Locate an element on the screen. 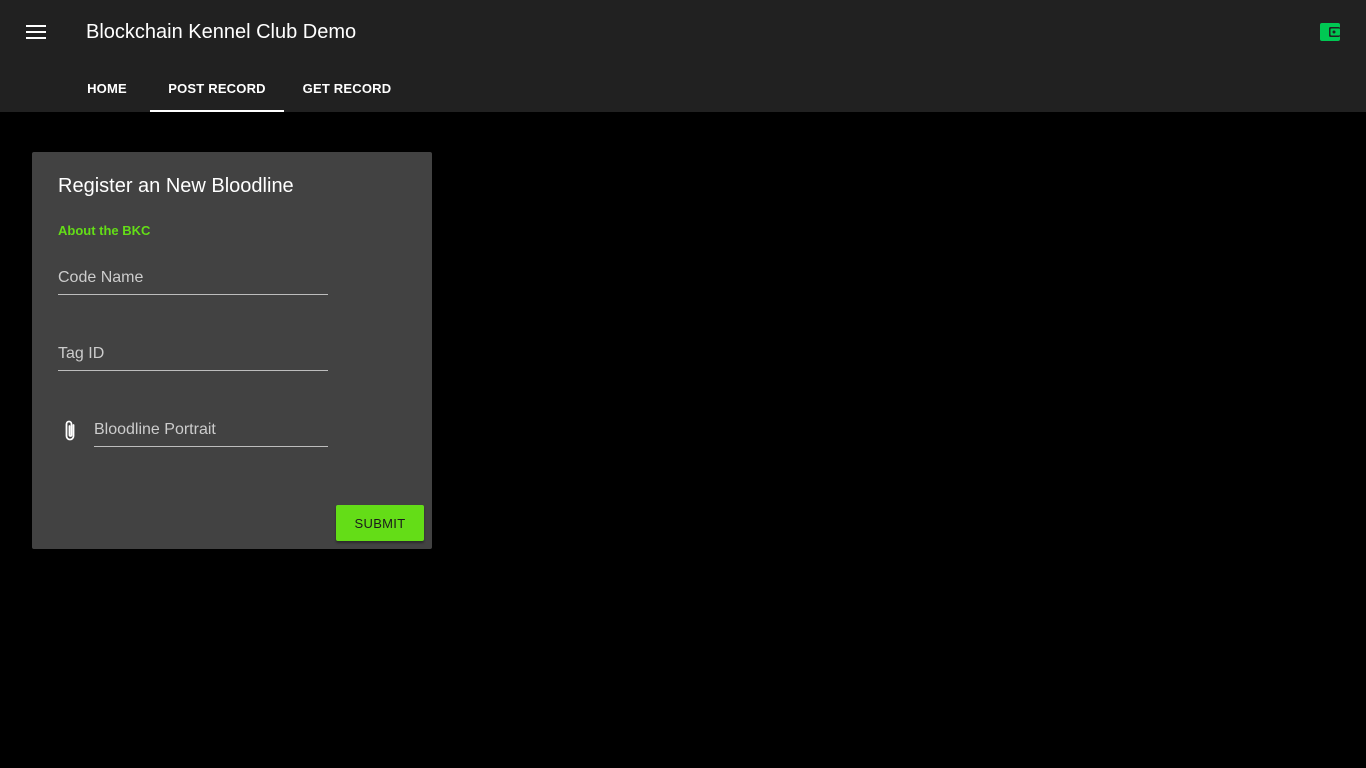 This screenshot has width=1366, height=768. attach-file-button is located at coordinates (70, 431).